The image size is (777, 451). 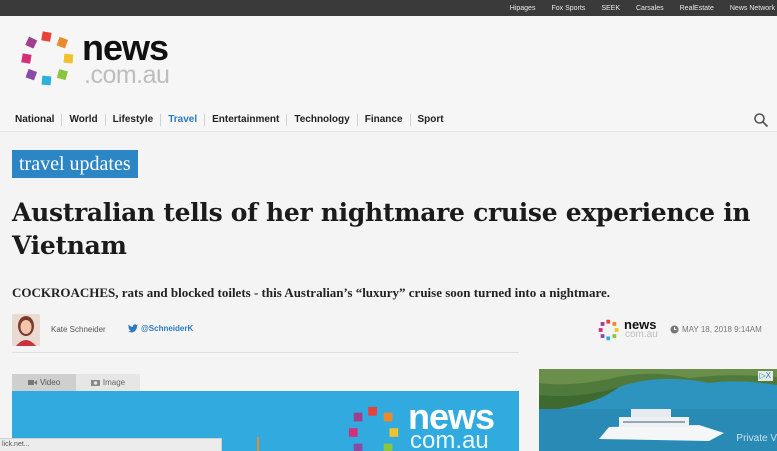 I want to click on logo-domain: .com.au, so click(x=127, y=75).